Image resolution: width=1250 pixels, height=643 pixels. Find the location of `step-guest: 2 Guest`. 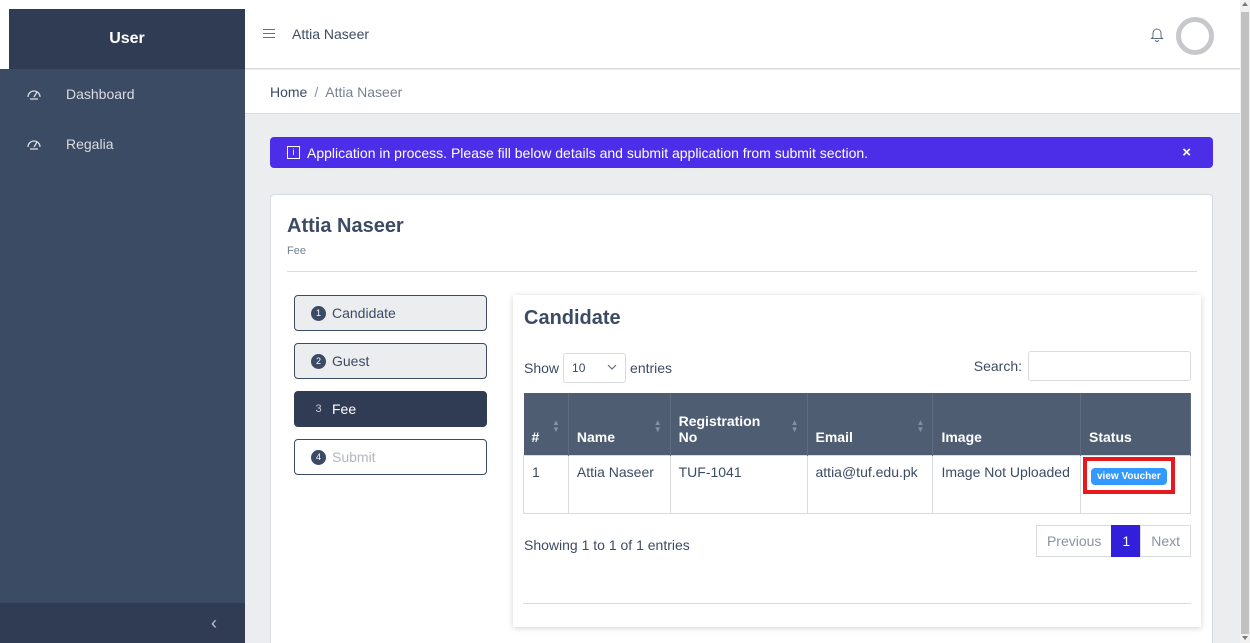

step-guest: 2 Guest is located at coordinates (390, 361).